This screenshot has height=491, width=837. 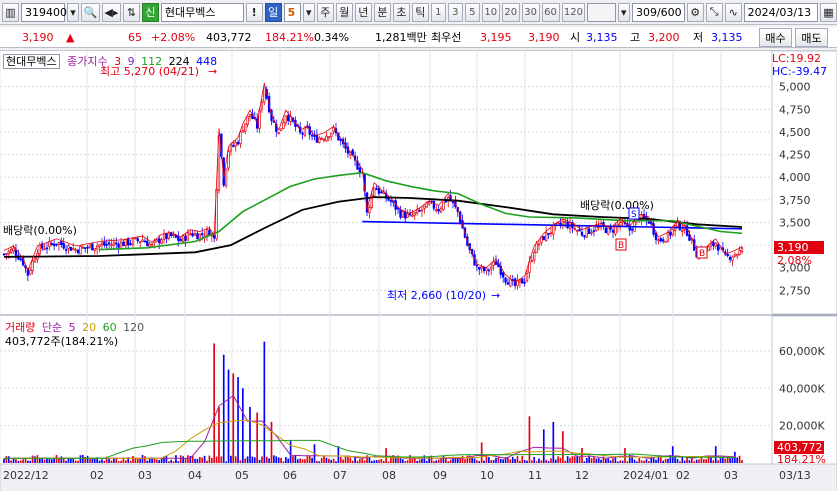 What do you see at coordinates (795, 290) in the screenshot?
I see `price-tick-label: 2,750` at bounding box center [795, 290].